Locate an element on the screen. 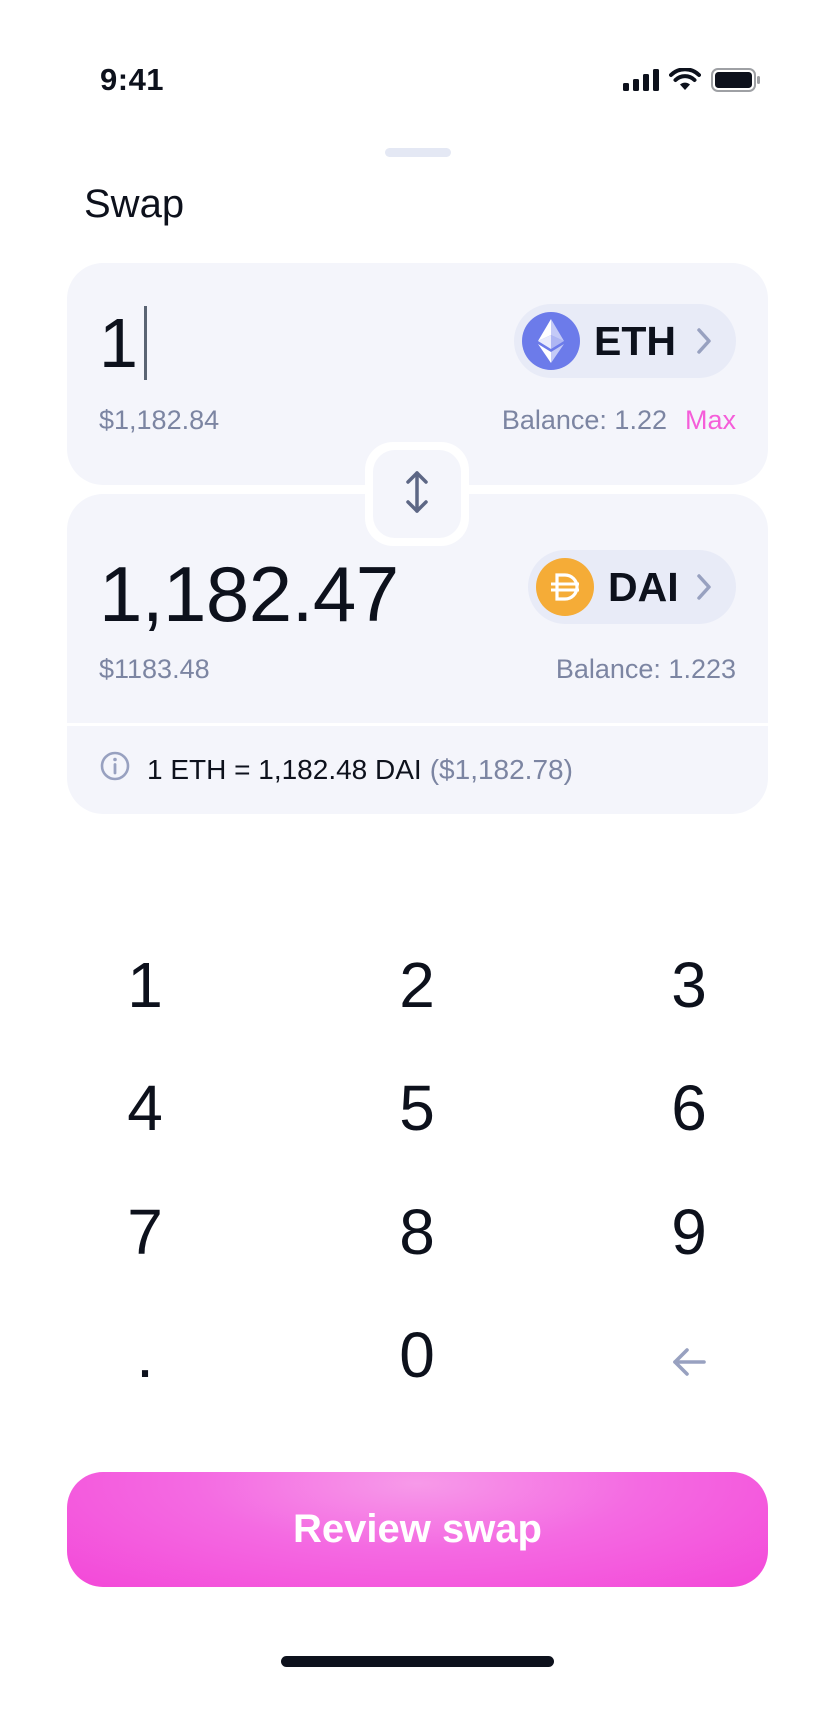 This screenshot has width=834, height=1730. keypad-key-2: 2 is located at coordinates (417, 985).